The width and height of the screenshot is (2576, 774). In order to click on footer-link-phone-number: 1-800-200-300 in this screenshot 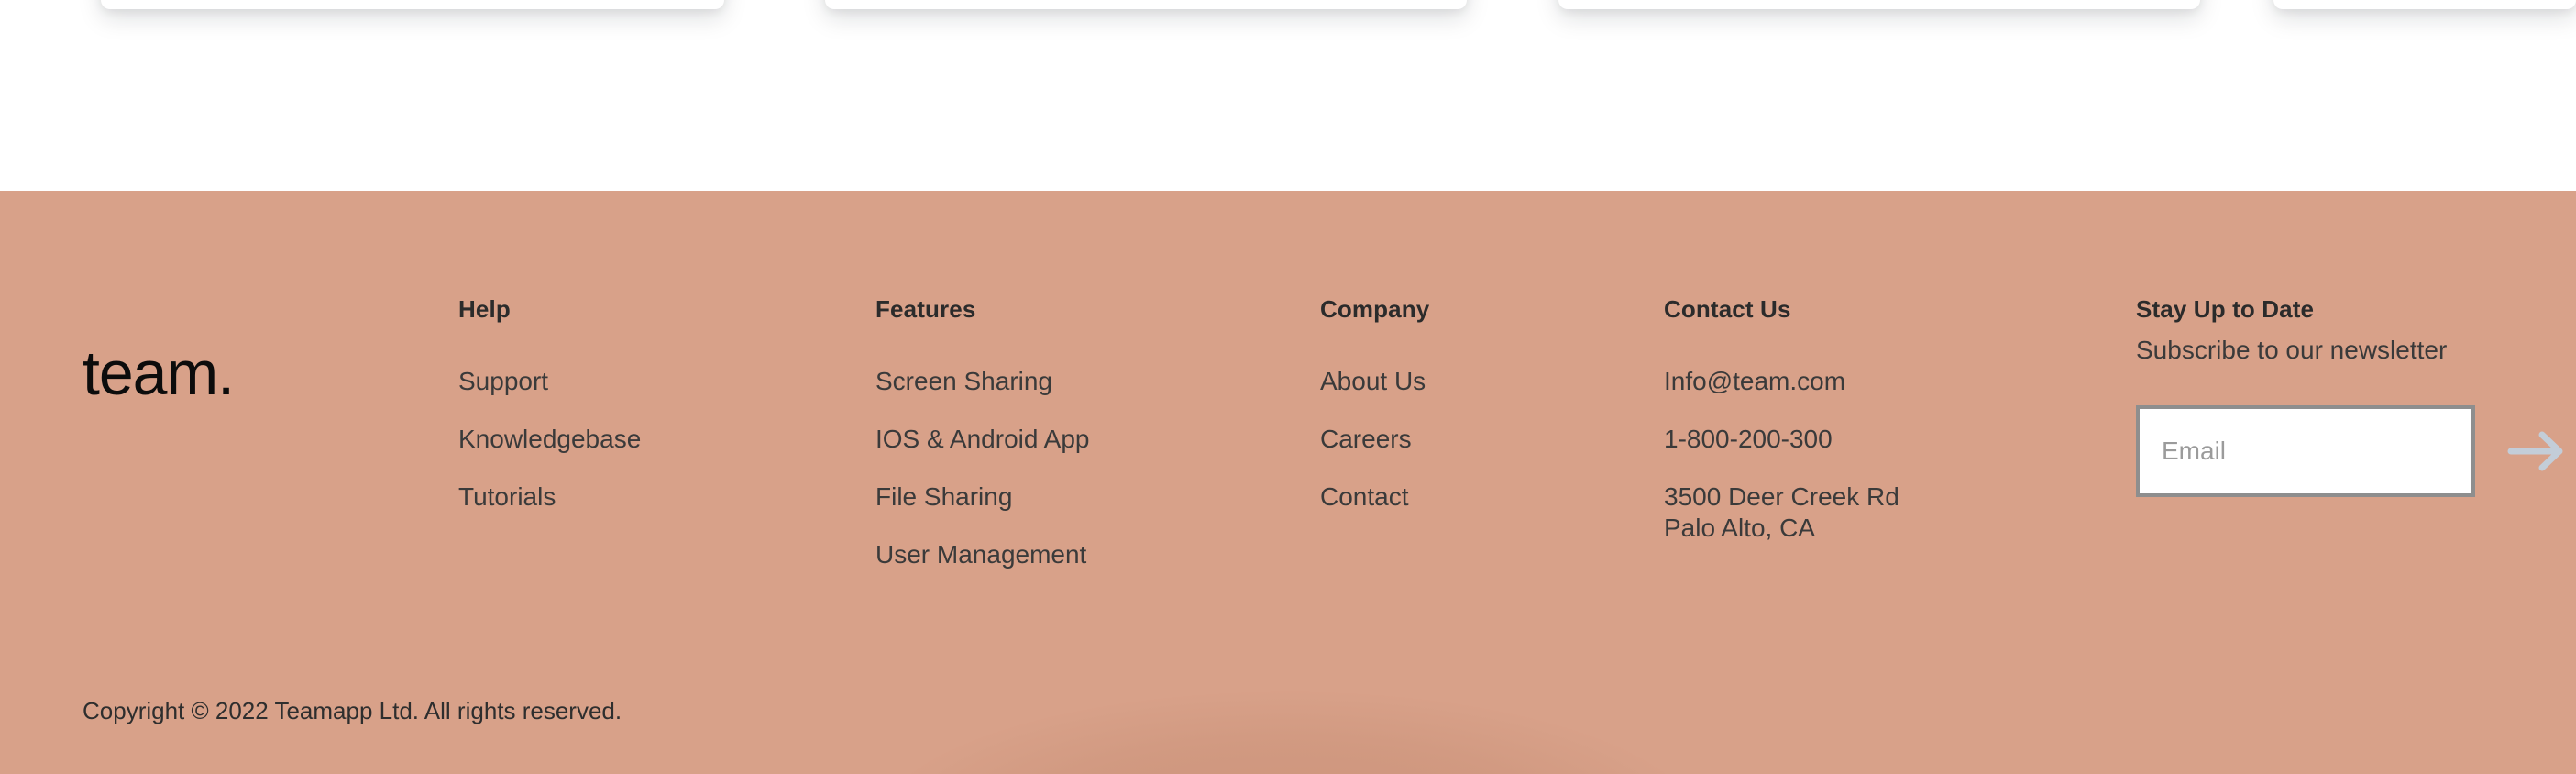, I will do `click(1748, 440)`.